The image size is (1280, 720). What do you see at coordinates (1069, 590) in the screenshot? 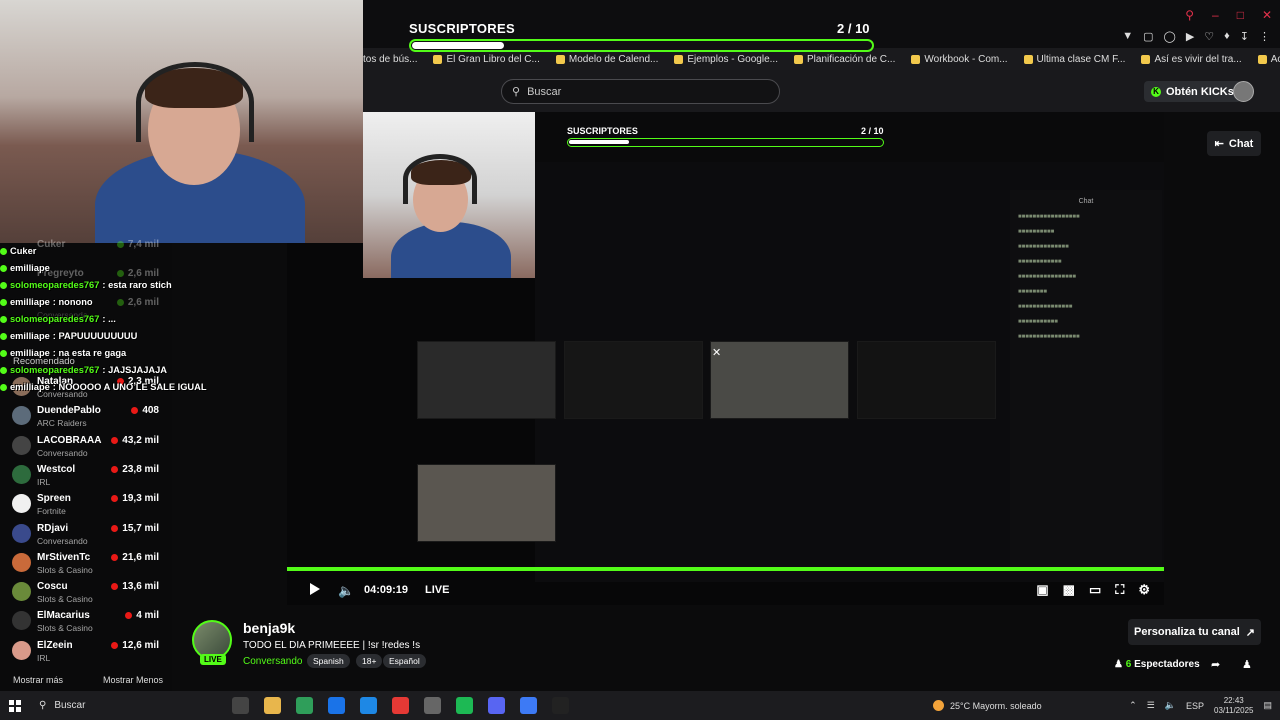
I see `clip-icon: ▩` at bounding box center [1069, 590].